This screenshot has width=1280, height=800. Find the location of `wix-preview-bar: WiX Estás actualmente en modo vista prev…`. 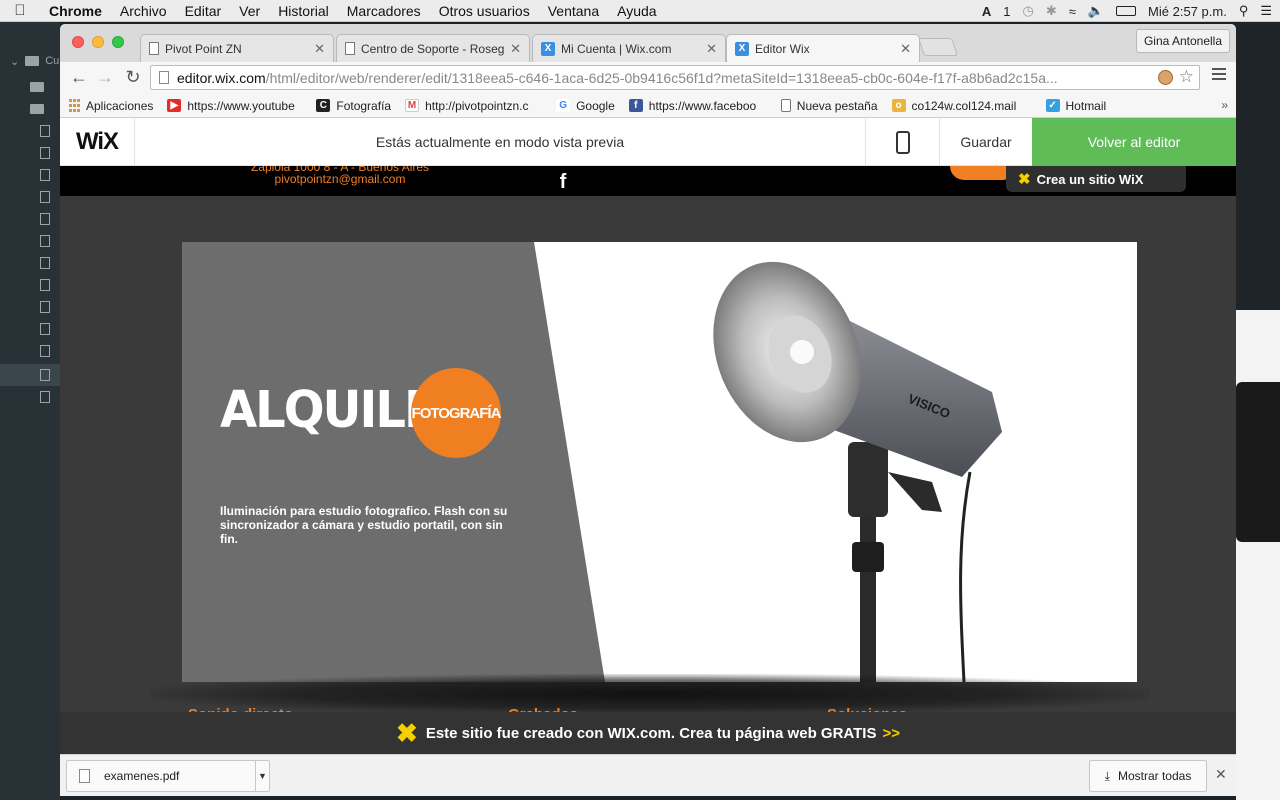

wix-preview-bar: WiX Estás actualmente en modo vista prev… is located at coordinates (648, 142).